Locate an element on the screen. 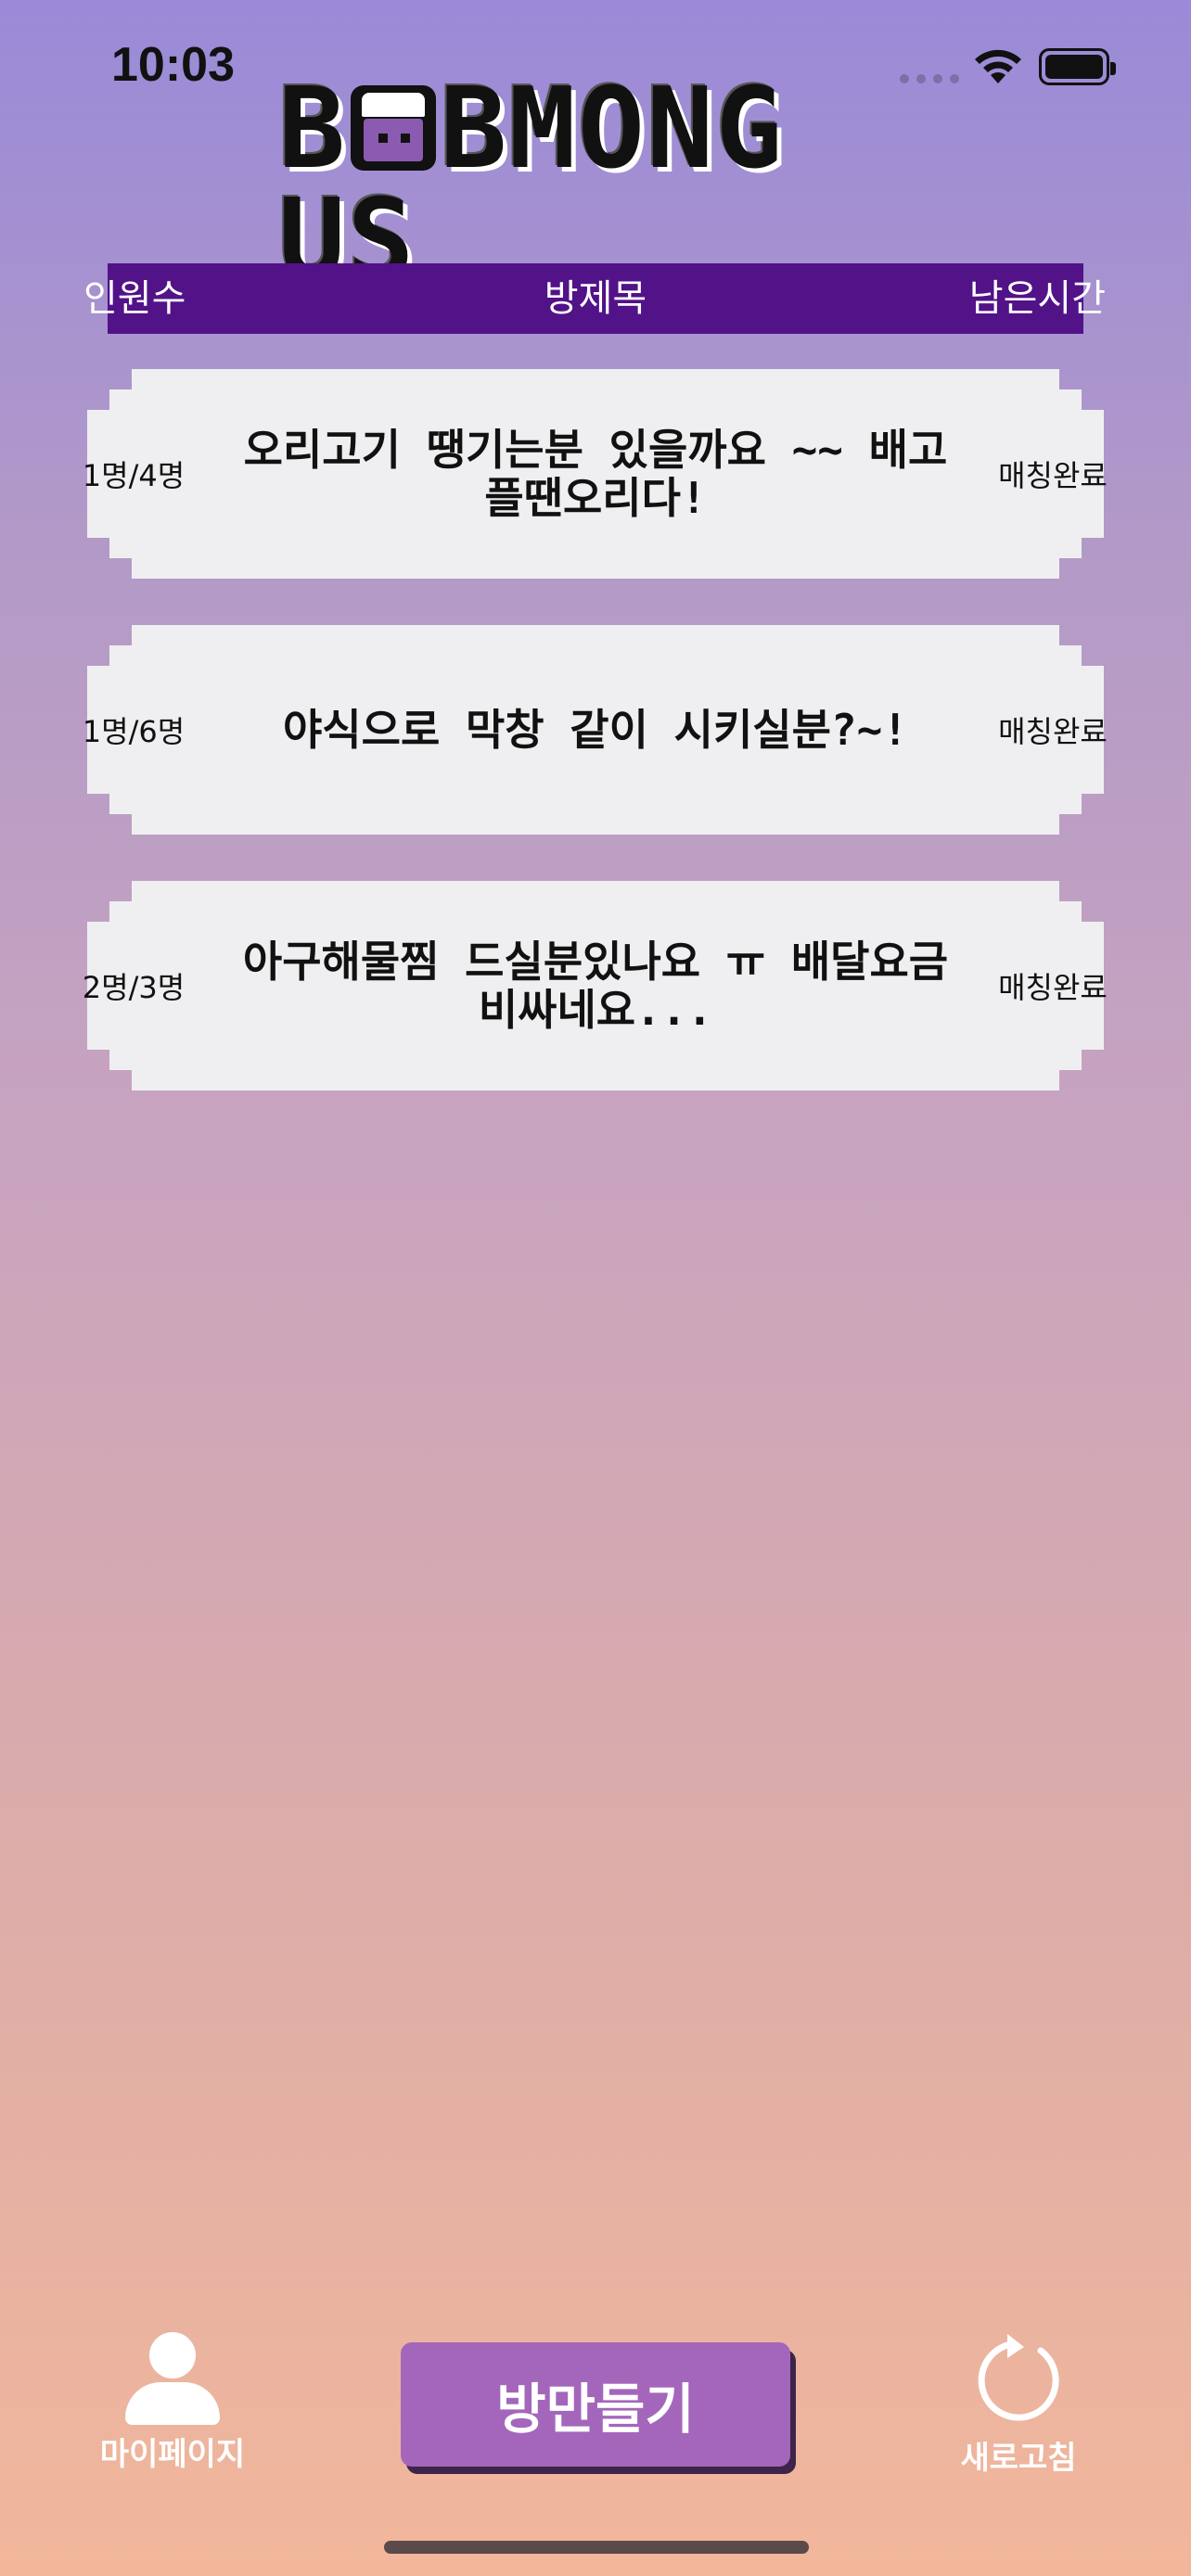 This screenshot has height=2576, width=1191. room-card: 1명/4명 오리고기 땡기는분 있을까요 ~~ 배고플땐오리다! 매칭완료 is located at coordinates (595, 474).